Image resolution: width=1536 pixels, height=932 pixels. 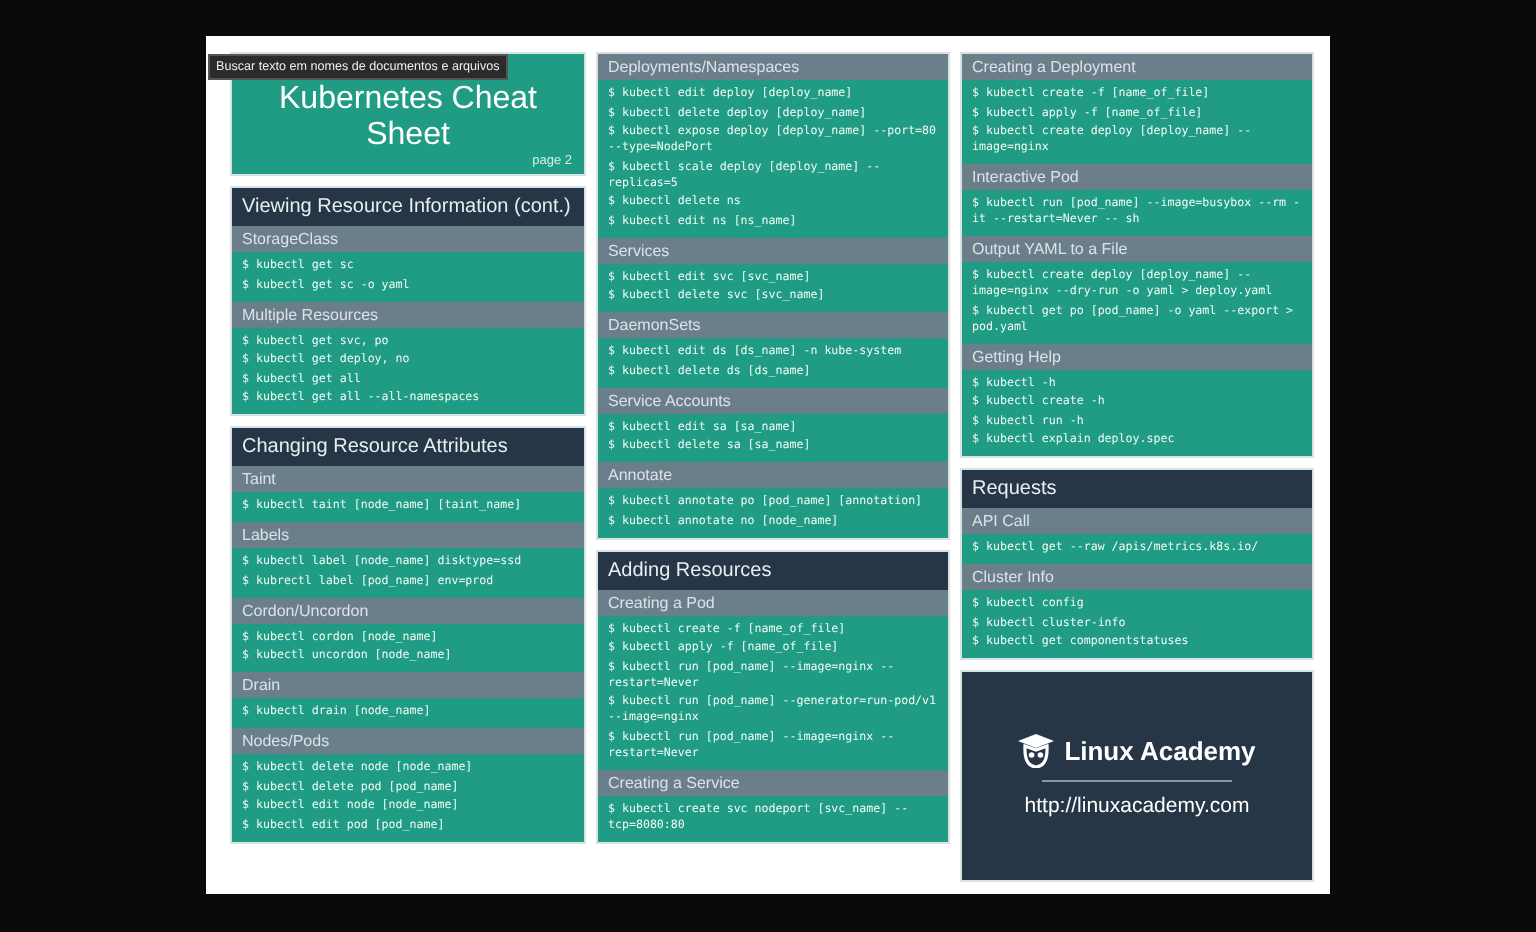 I want to click on subsection-heading: Getting Help, so click(x=1137, y=356).